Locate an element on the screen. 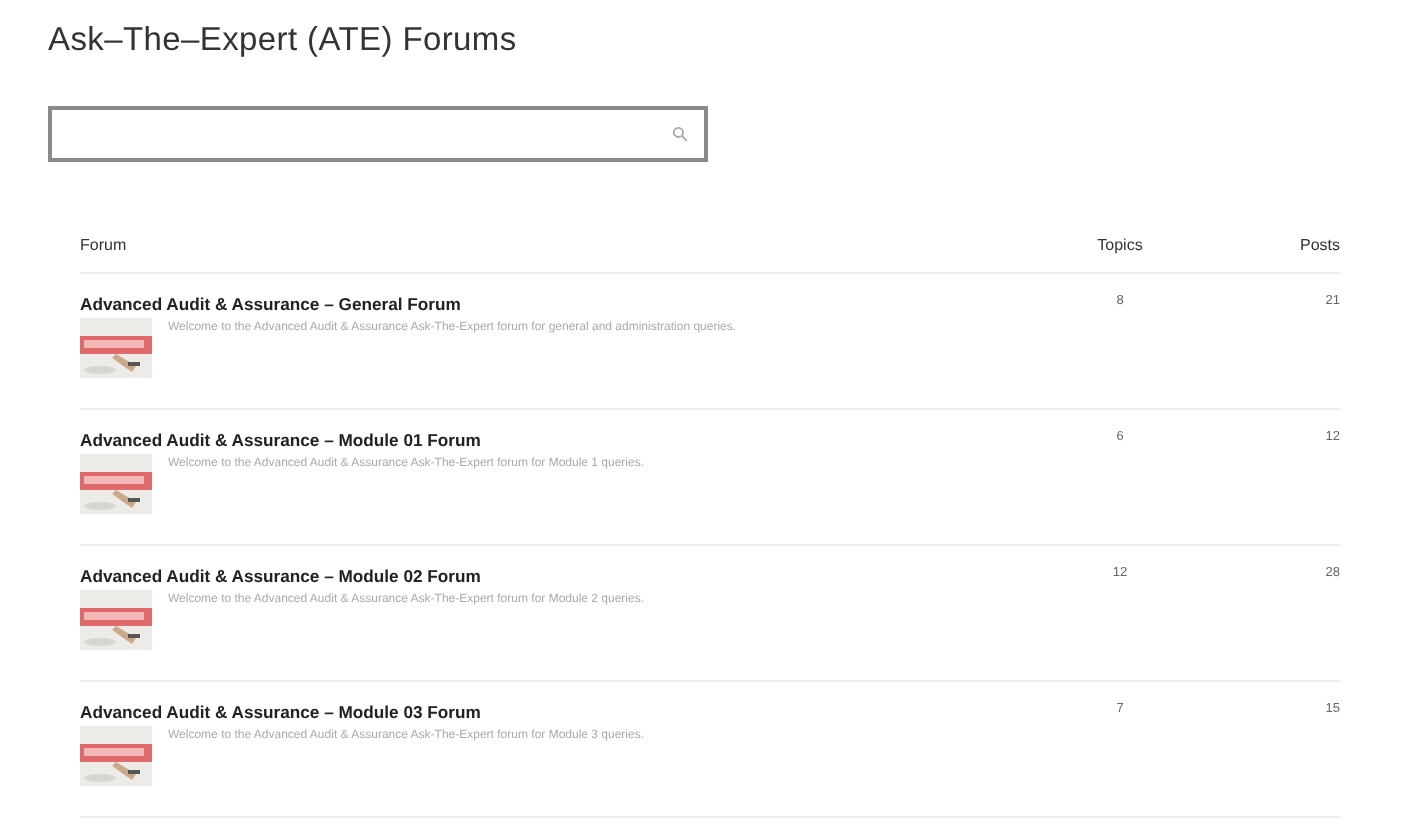 Image resolution: width=1426 pixels, height=828 pixels. search-icon is located at coordinates (680, 134).